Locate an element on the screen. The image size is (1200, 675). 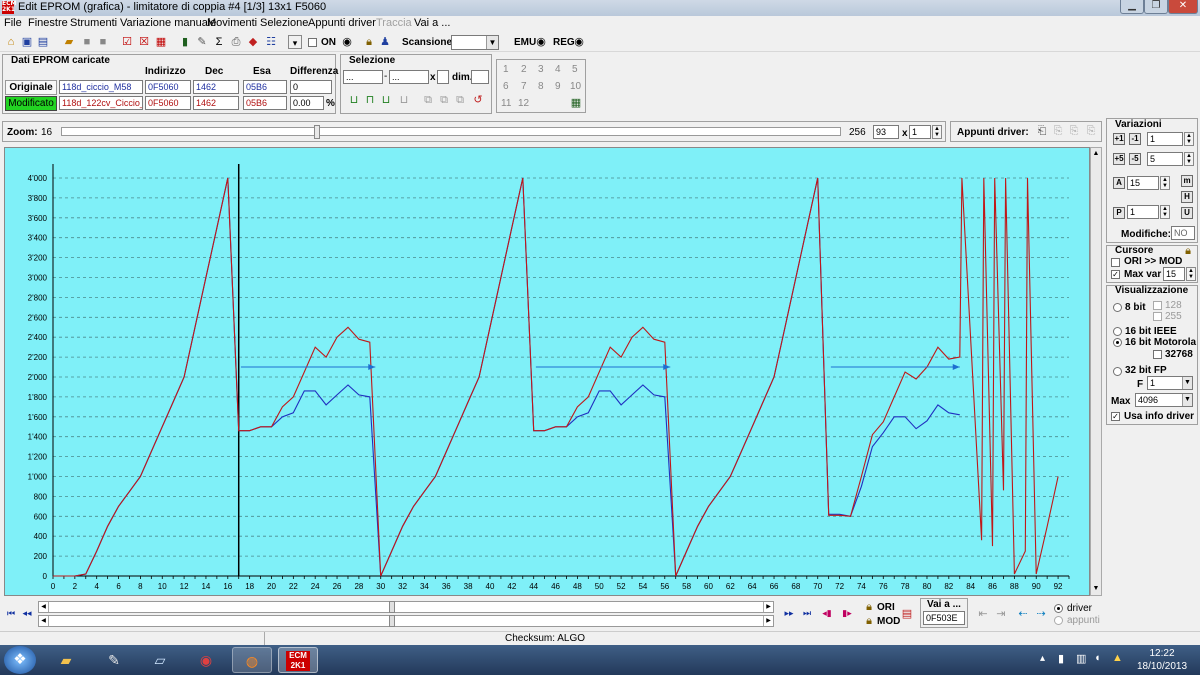
originale-indirizzo-field: 0F5060 is located at coordinates (168, 87).